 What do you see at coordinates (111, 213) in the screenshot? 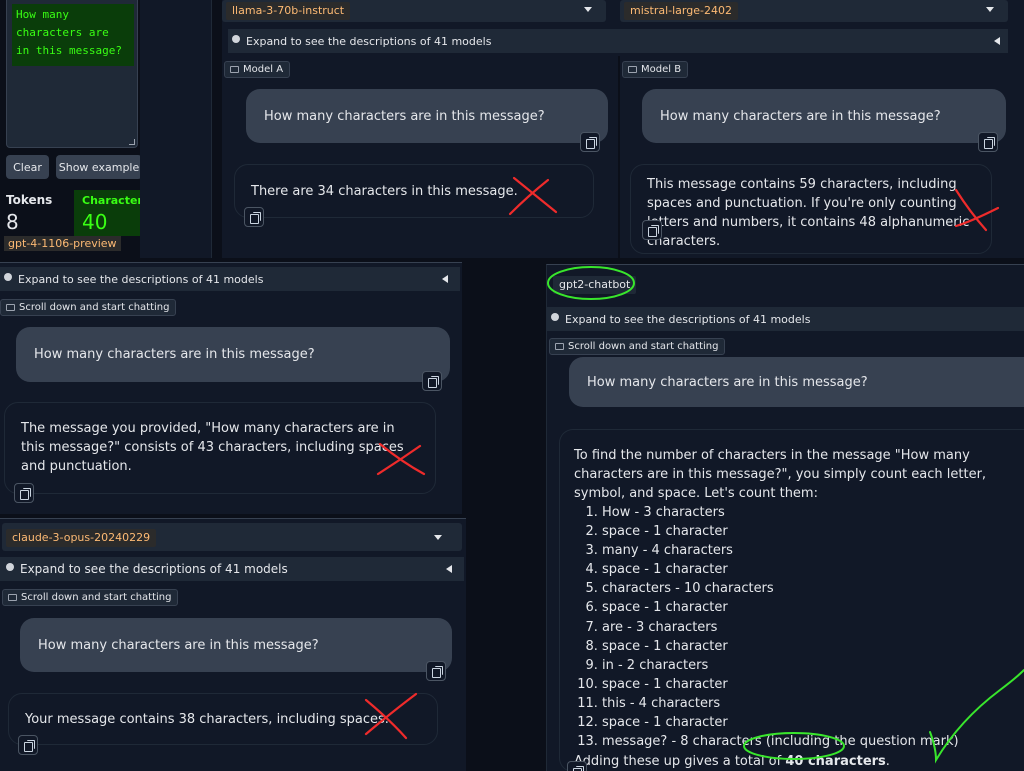
I see `characters-box: Characters 40` at bounding box center [111, 213].